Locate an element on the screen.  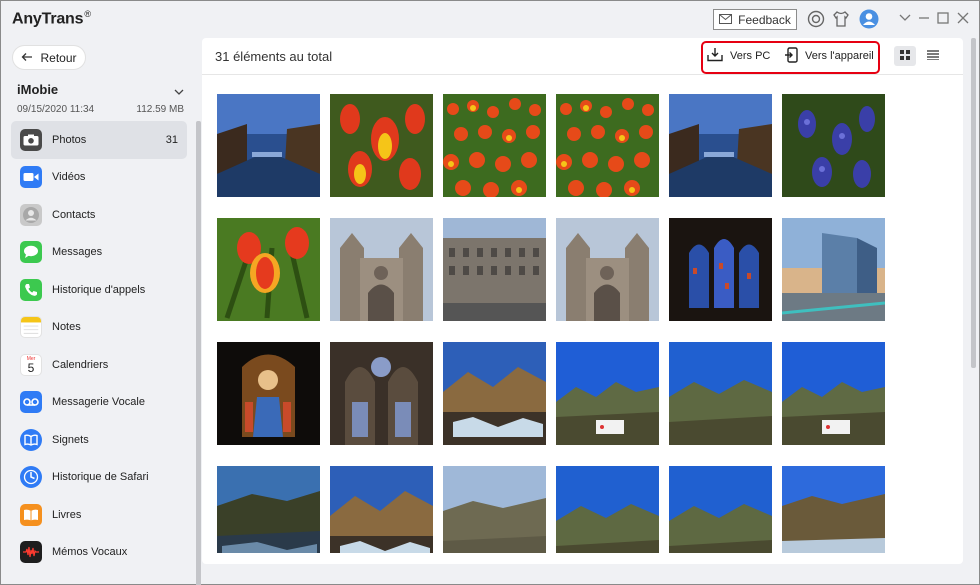
menu-chevron-icon is located at coordinates (905, 18).